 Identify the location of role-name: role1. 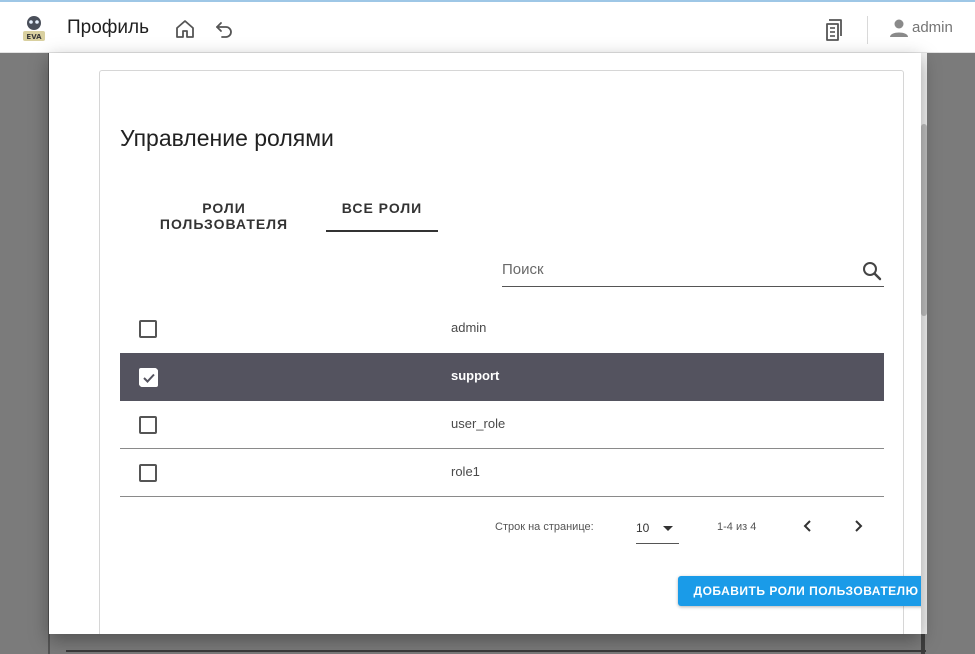
(465, 471).